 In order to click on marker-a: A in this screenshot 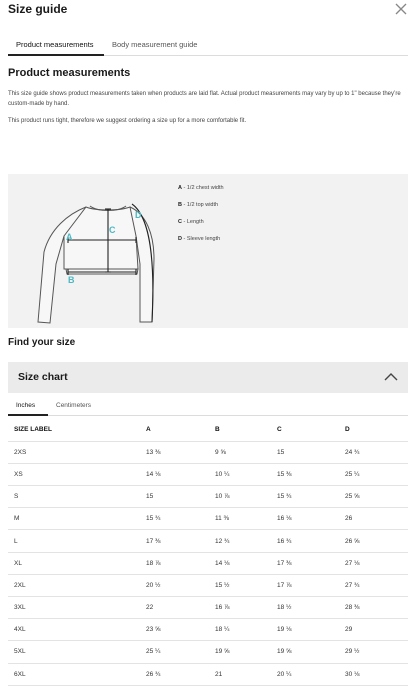, I will do `click(69, 237)`.